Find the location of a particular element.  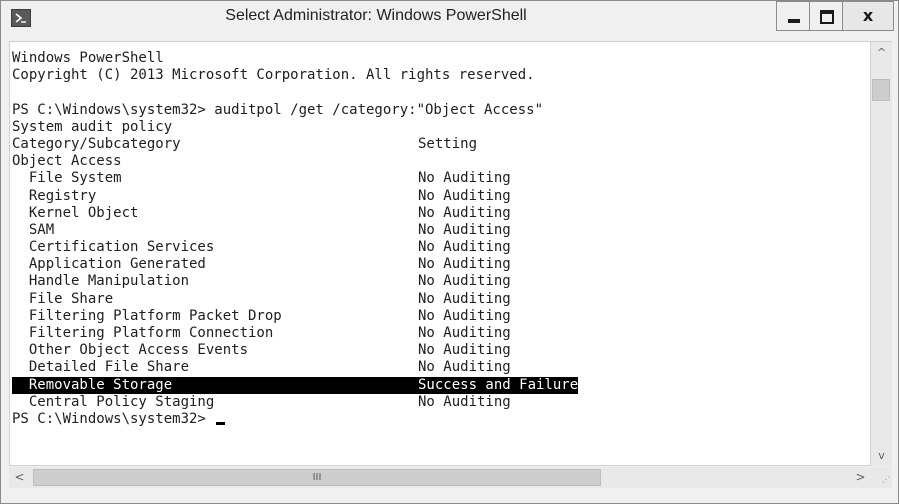

minimize-button is located at coordinates (793, 16).